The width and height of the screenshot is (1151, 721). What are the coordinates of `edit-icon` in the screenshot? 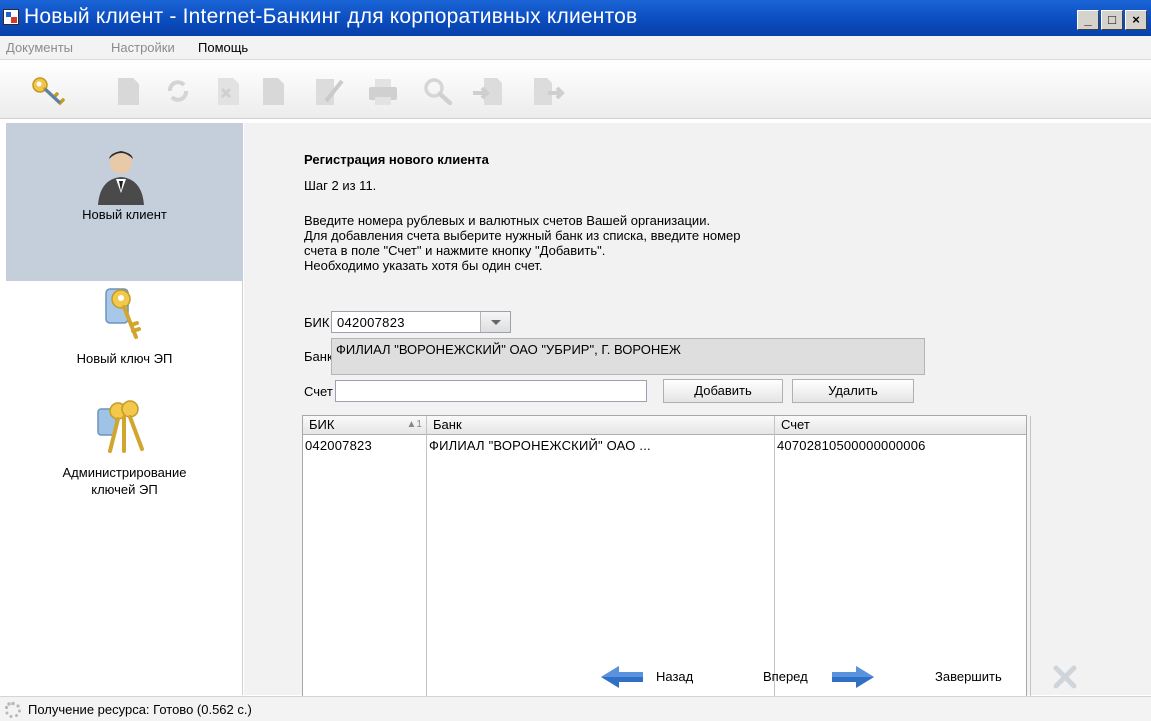 It's located at (328, 91).